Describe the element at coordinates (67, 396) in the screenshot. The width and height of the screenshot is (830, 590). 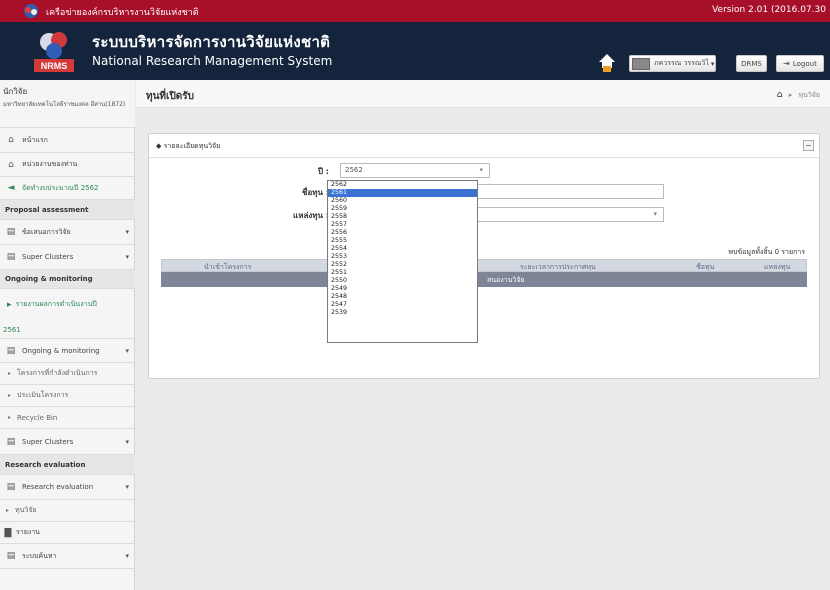
I see `sidebar-sub-evaluate-projects: ▸ ประเมินโครงการ` at that location.